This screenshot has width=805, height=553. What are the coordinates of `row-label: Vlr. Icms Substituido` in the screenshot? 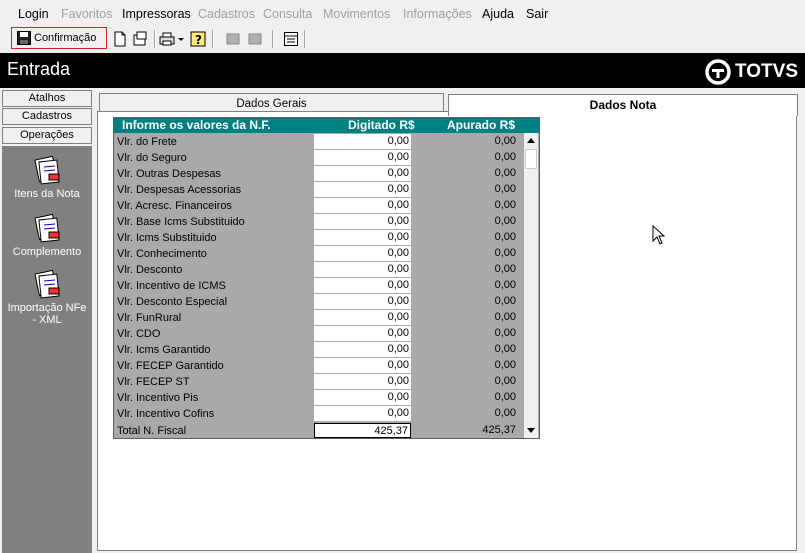 It's located at (167, 238).